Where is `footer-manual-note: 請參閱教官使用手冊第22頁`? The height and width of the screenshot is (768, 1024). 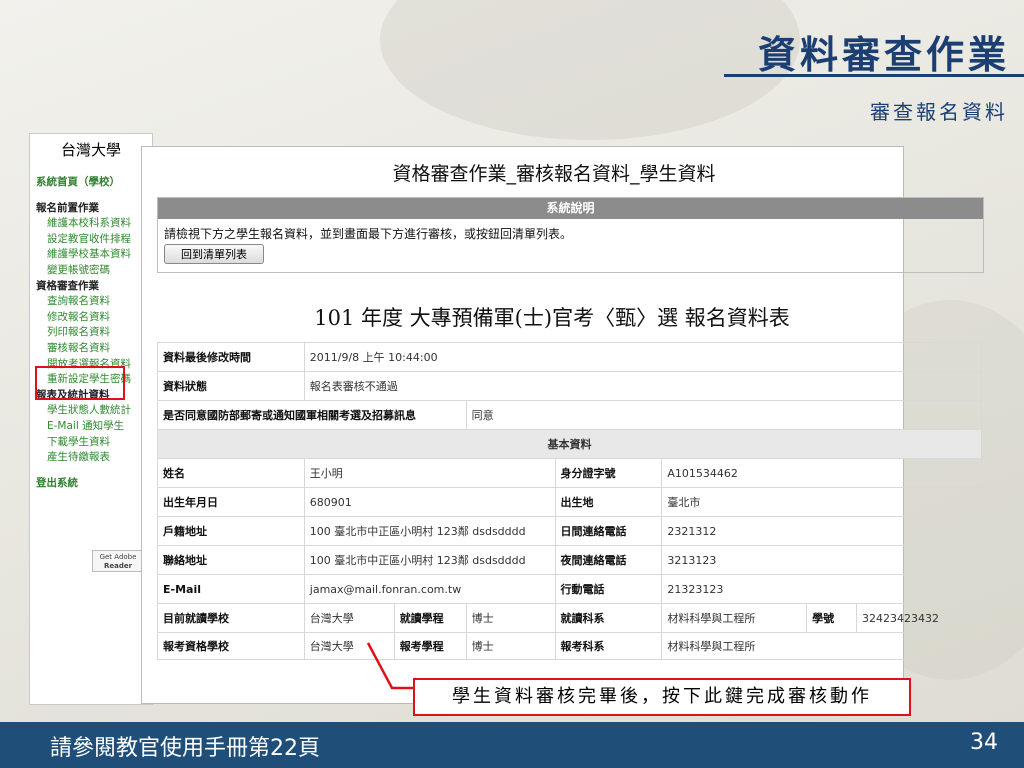
footer-manual-note: 請參閱教官使用手冊第22頁 is located at coordinates (185, 748).